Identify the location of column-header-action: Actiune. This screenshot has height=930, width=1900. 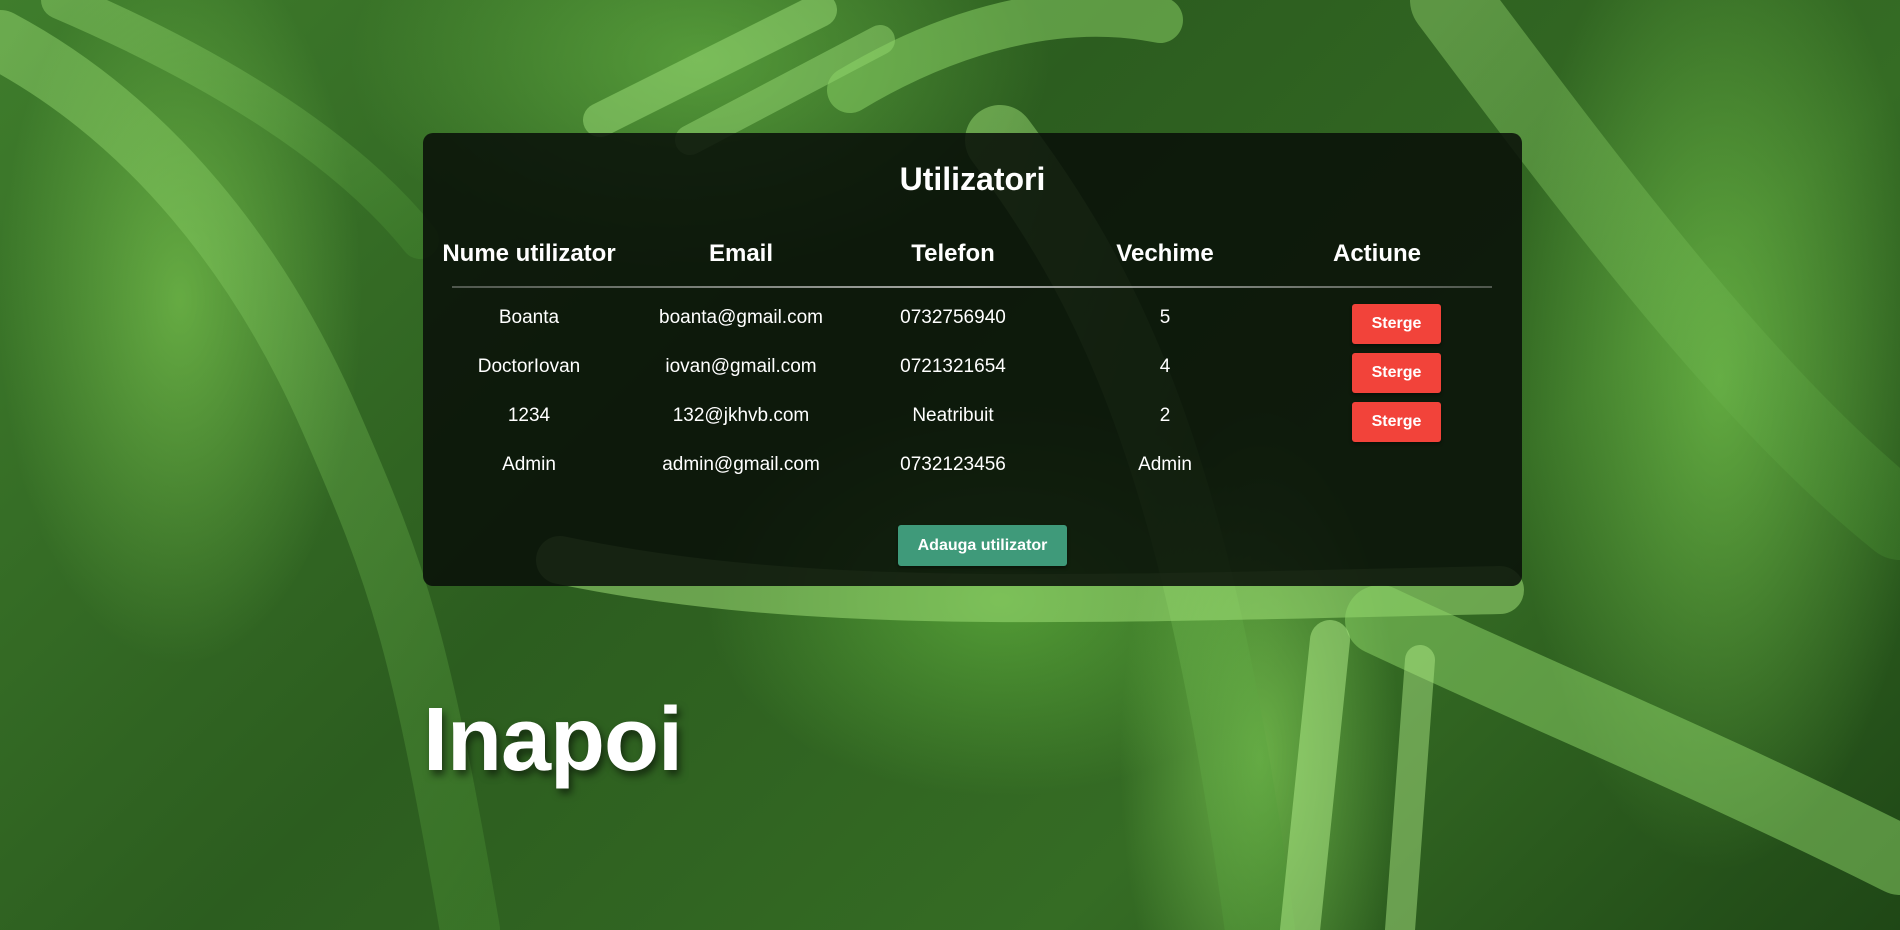
(1376, 253).